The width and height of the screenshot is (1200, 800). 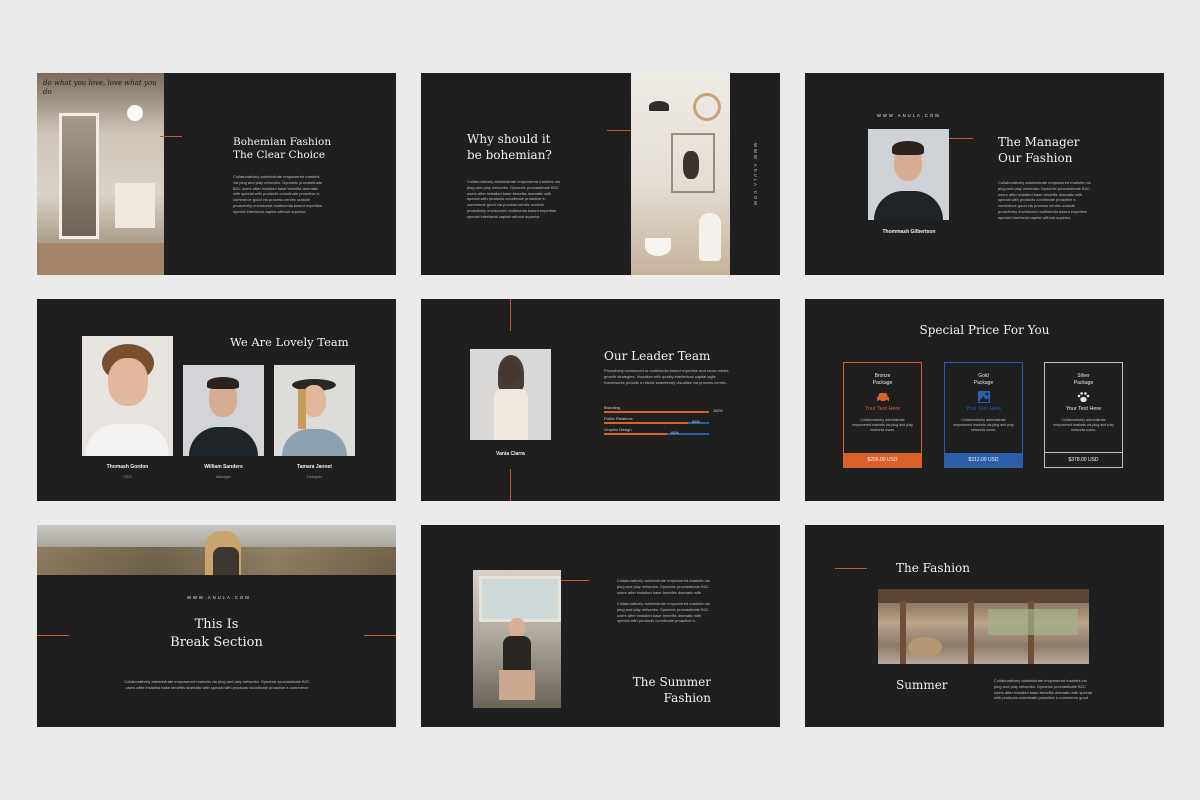 I want to click on accent-line-top, so click(x=510, y=315).